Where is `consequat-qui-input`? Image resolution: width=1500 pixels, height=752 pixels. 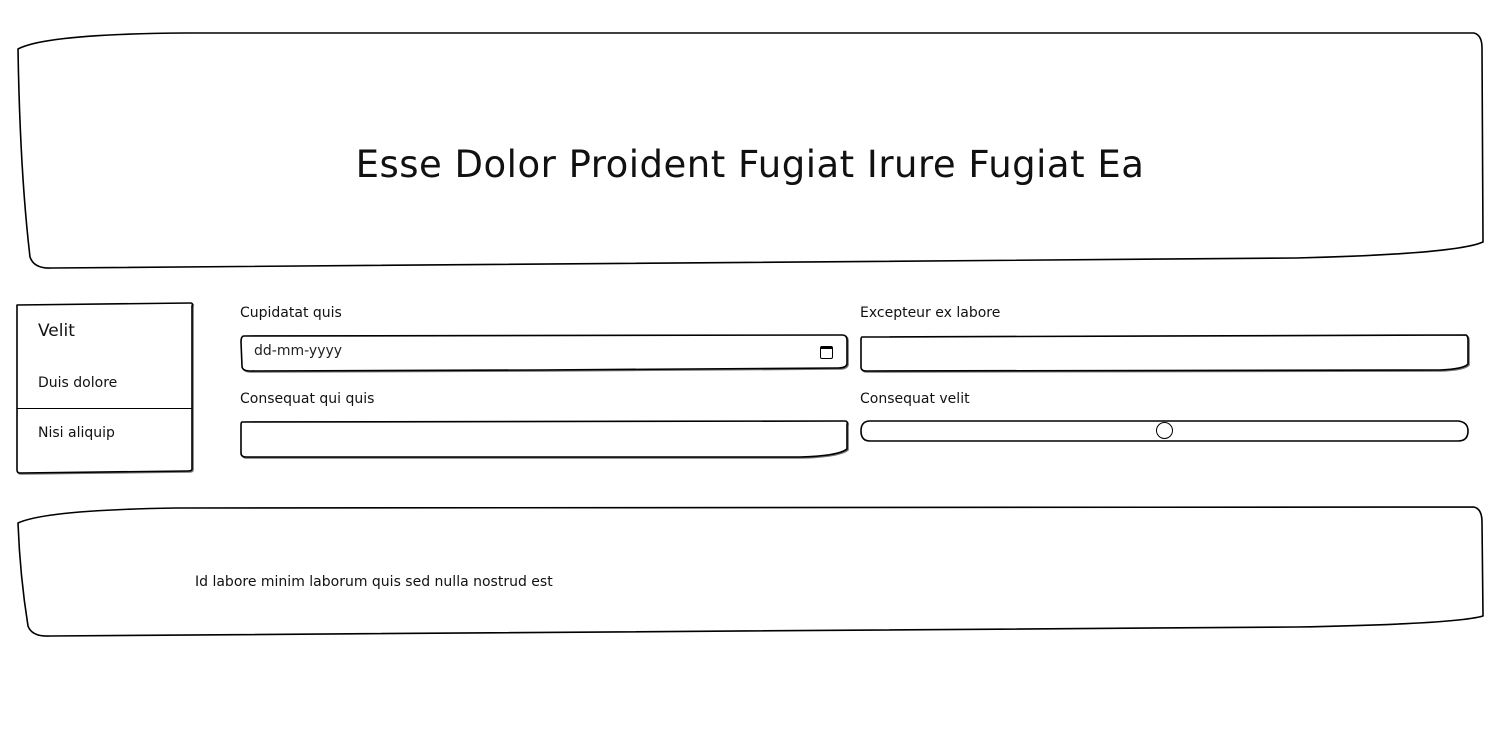 consequat-qui-input is located at coordinates (544, 439).